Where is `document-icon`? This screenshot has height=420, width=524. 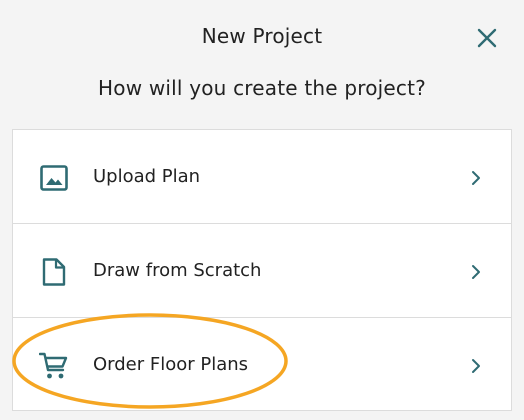 document-icon is located at coordinates (54, 272).